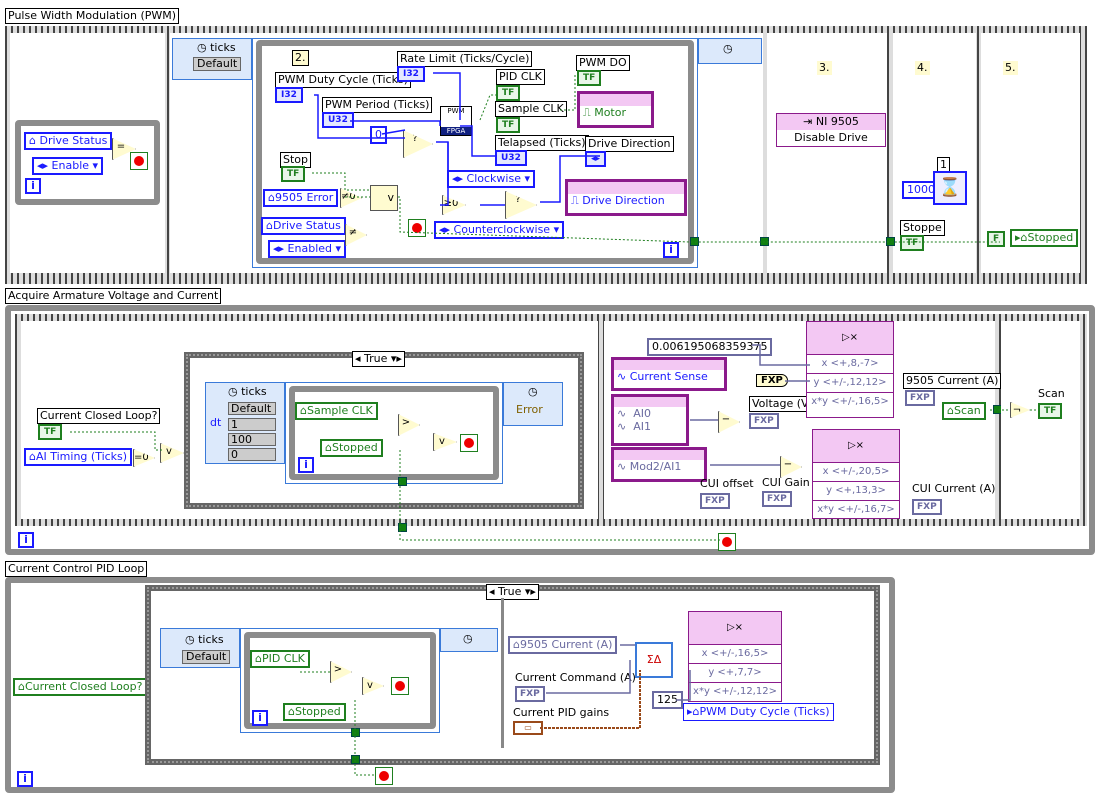 This screenshot has height=798, width=1099. Describe the element at coordinates (831, 130) in the screenshot. I see `disable-drive-node: ⇥ NI 9505 Disable Drive` at that location.